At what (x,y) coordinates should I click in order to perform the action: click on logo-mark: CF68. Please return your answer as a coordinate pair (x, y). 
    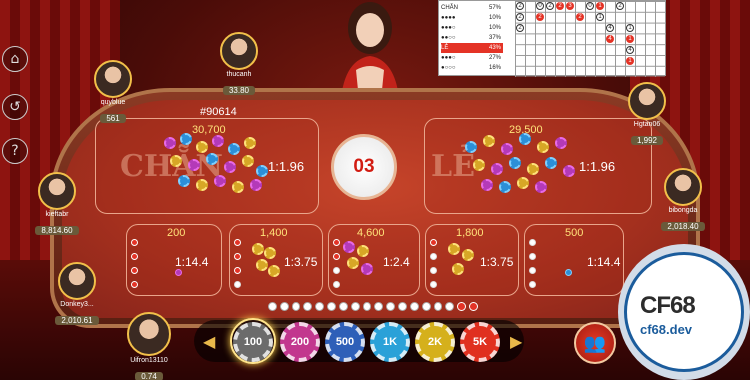
    Looking at the image, I should click on (668, 305).